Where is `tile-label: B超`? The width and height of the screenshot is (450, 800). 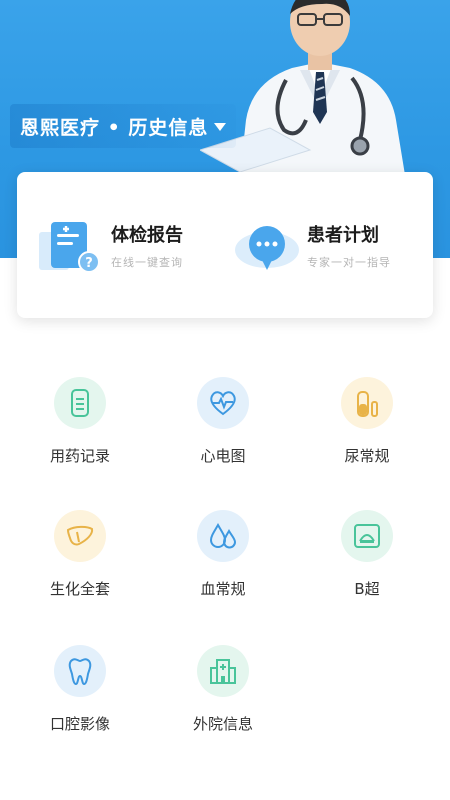 tile-label: B超 is located at coordinates (367, 589).